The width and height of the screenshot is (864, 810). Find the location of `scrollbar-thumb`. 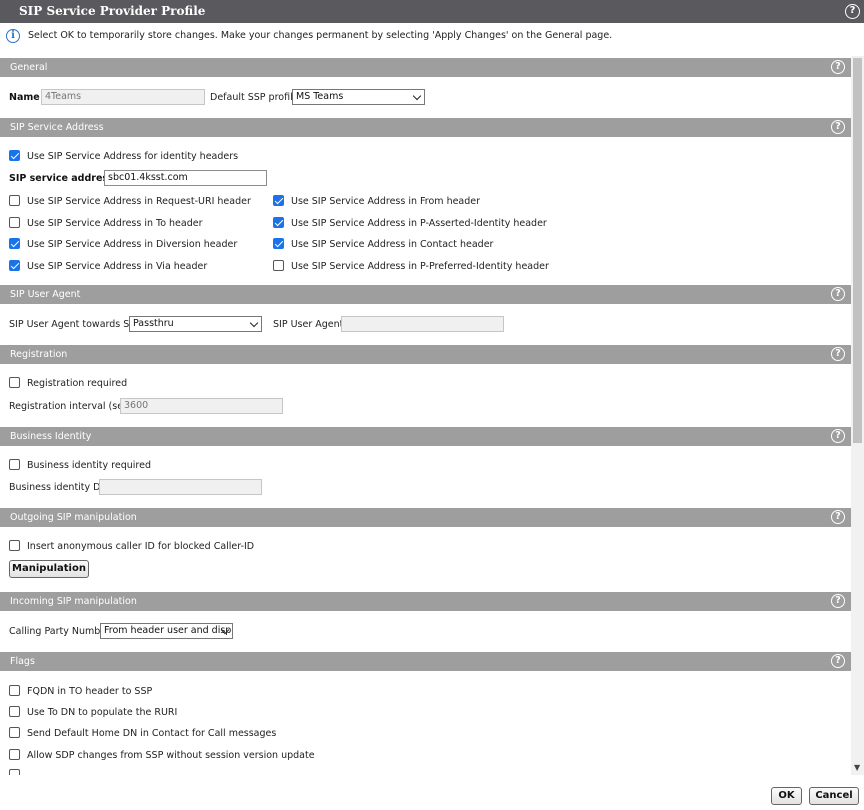

scrollbar-thumb is located at coordinates (857, 250).